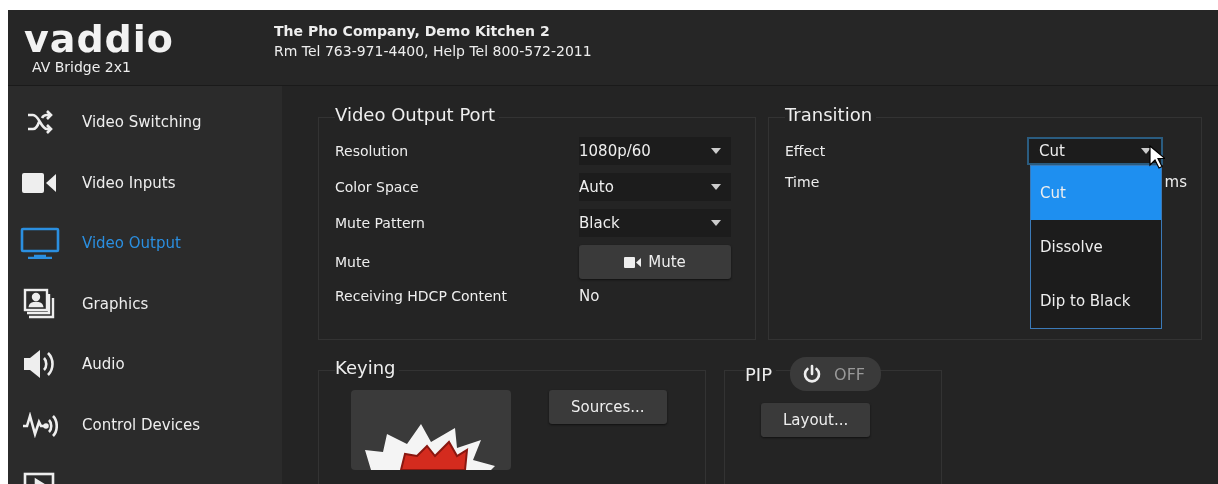 The height and width of the screenshot is (484, 1218). I want to click on nav-item: Graphics, so click(145, 317).